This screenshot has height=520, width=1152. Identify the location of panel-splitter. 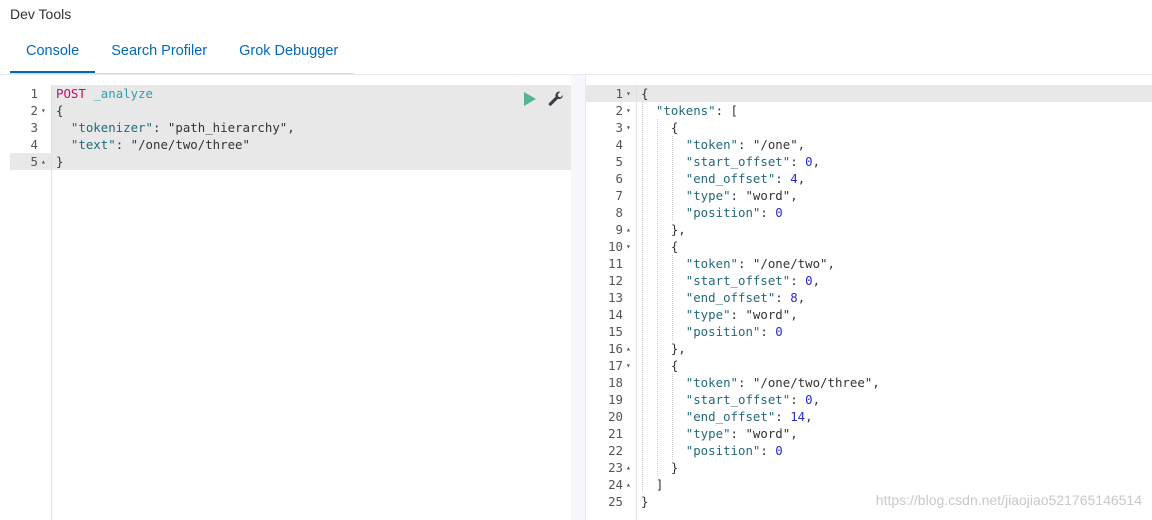
(578, 297).